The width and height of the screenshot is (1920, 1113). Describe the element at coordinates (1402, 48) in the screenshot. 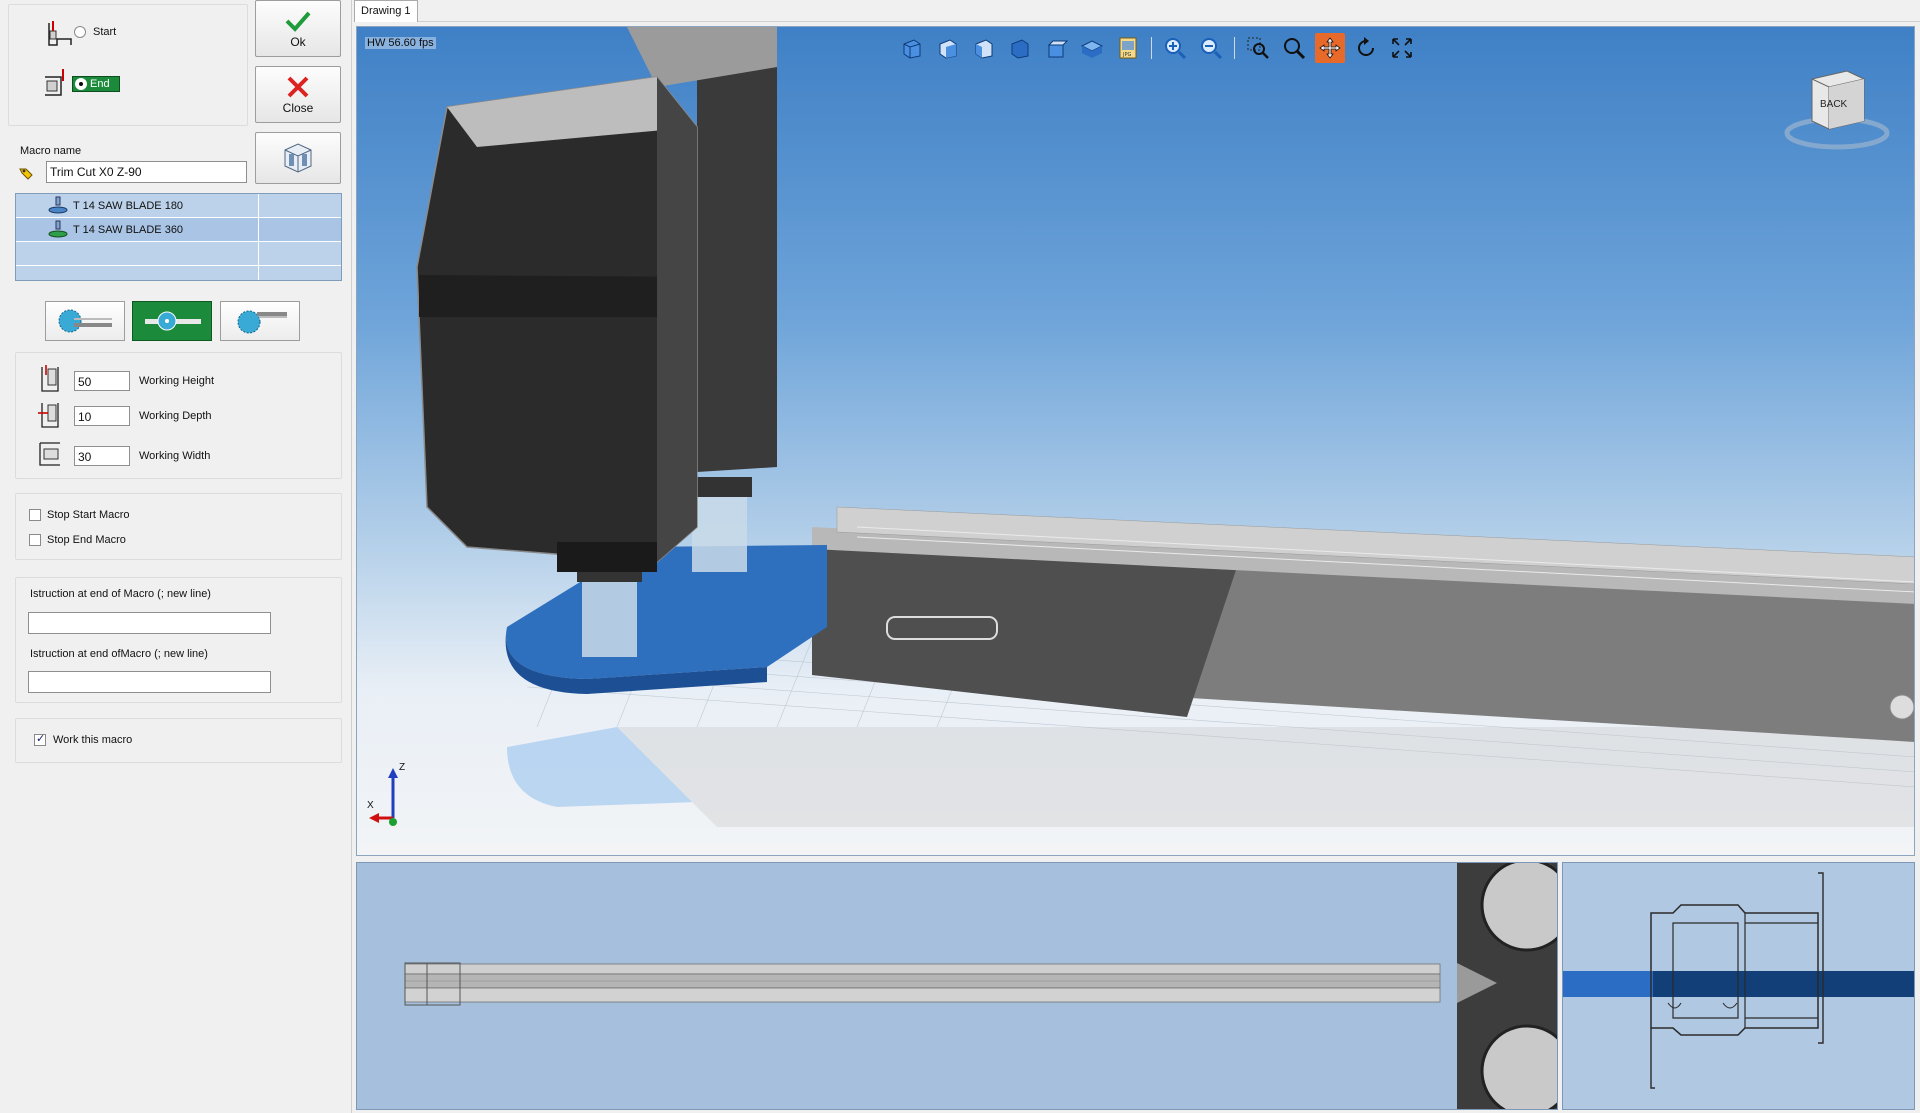

I see `fit-all-icon` at that location.